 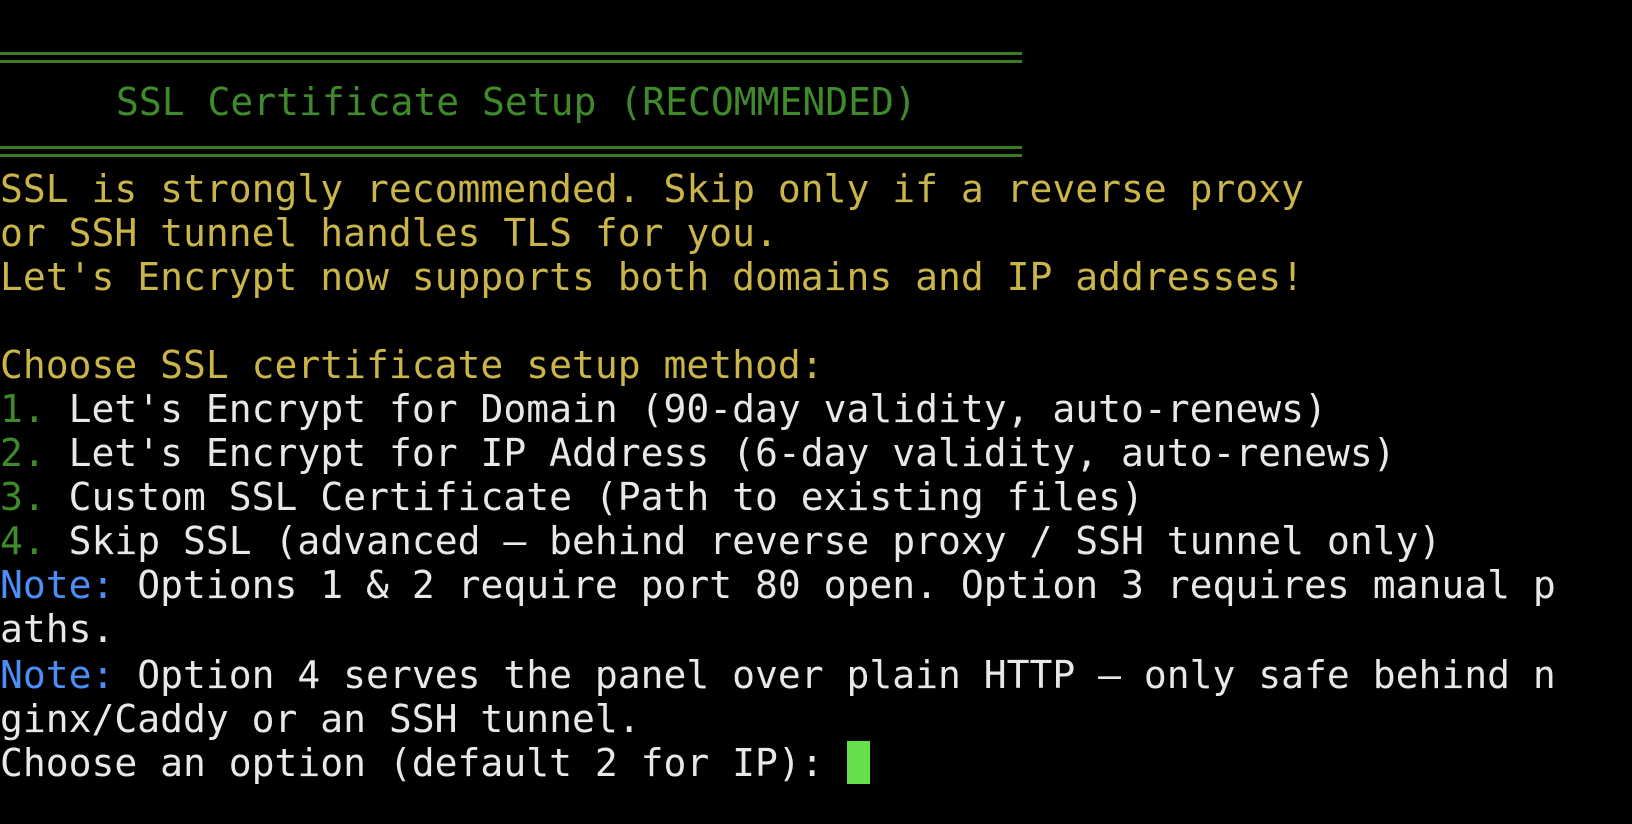 What do you see at coordinates (23, 541) in the screenshot?
I see `option-number: 4.` at bounding box center [23, 541].